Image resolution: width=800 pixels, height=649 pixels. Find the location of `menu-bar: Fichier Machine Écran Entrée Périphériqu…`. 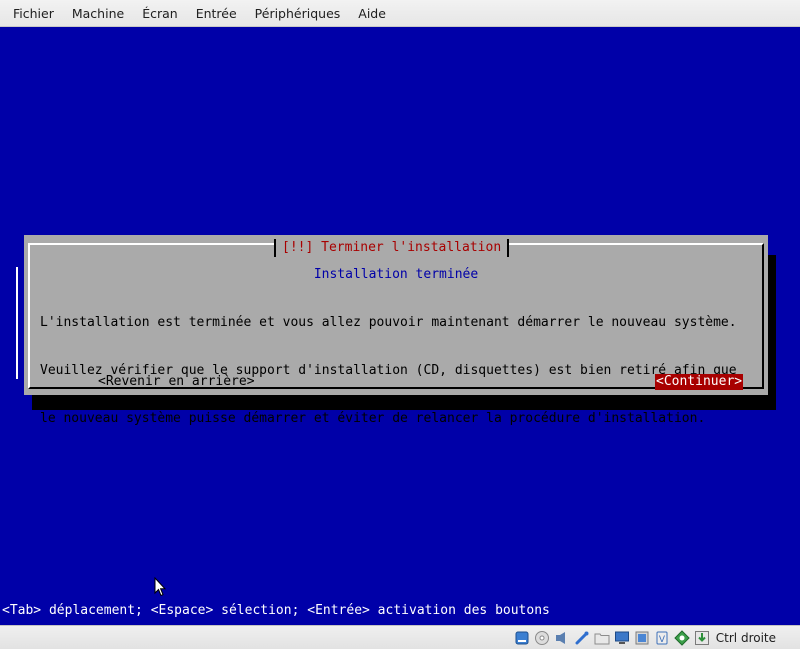

menu-bar: Fichier Machine Écran Entrée Périphériqu… is located at coordinates (400, 13).